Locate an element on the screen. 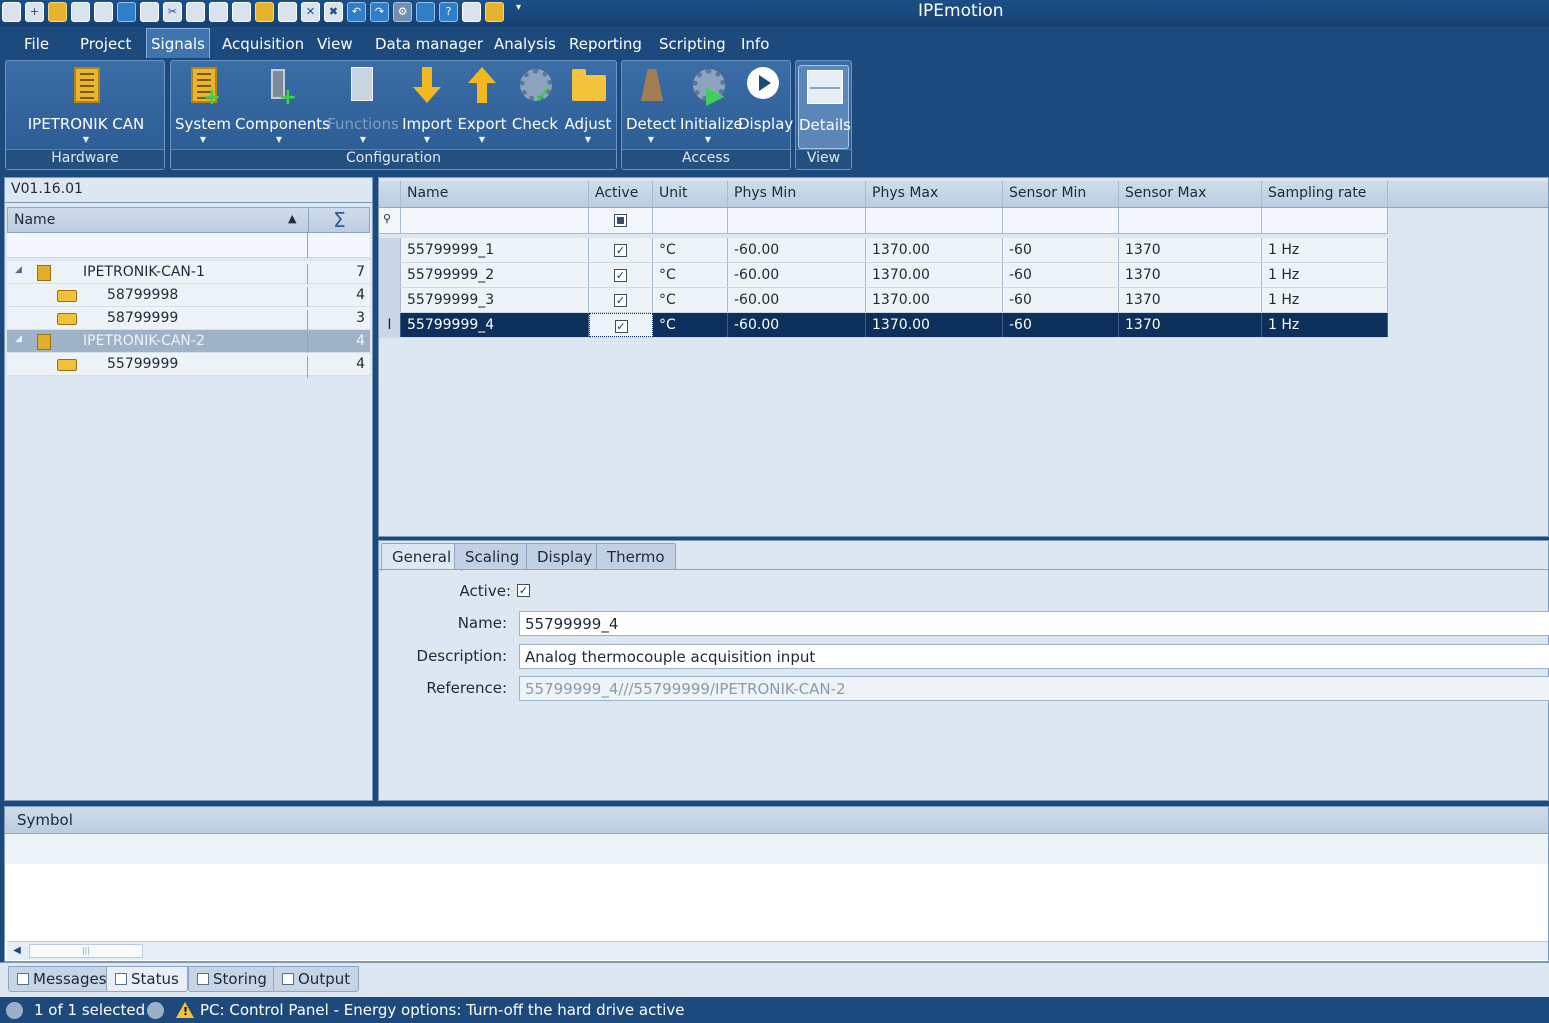 This screenshot has width=1549, height=1023. column-phys-max: Phys Max is located at coordinates (934, 194).